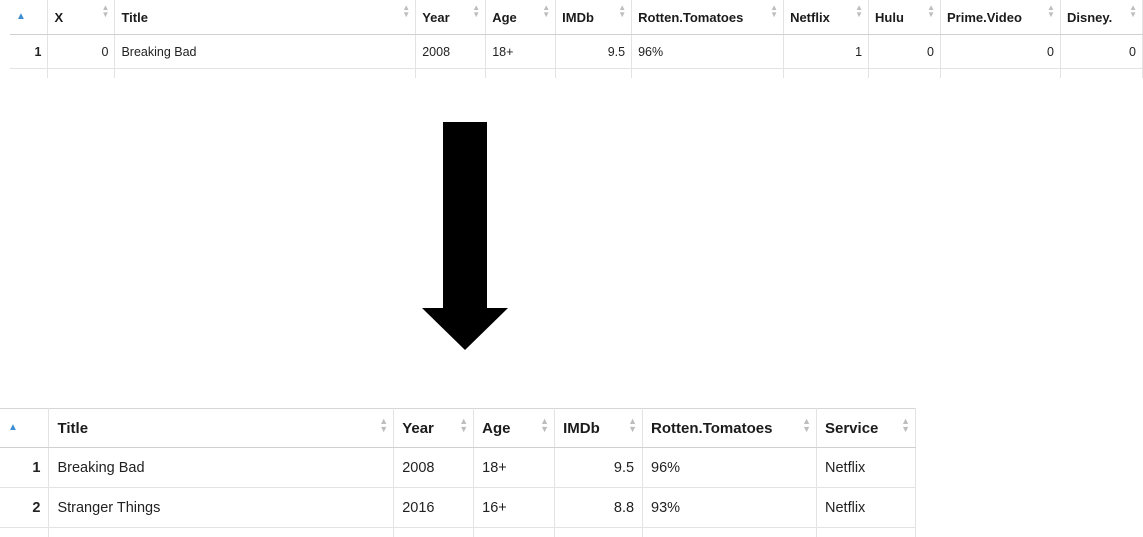  I want to click on column-header-x: X ▲ ▼, so click(81, 17).